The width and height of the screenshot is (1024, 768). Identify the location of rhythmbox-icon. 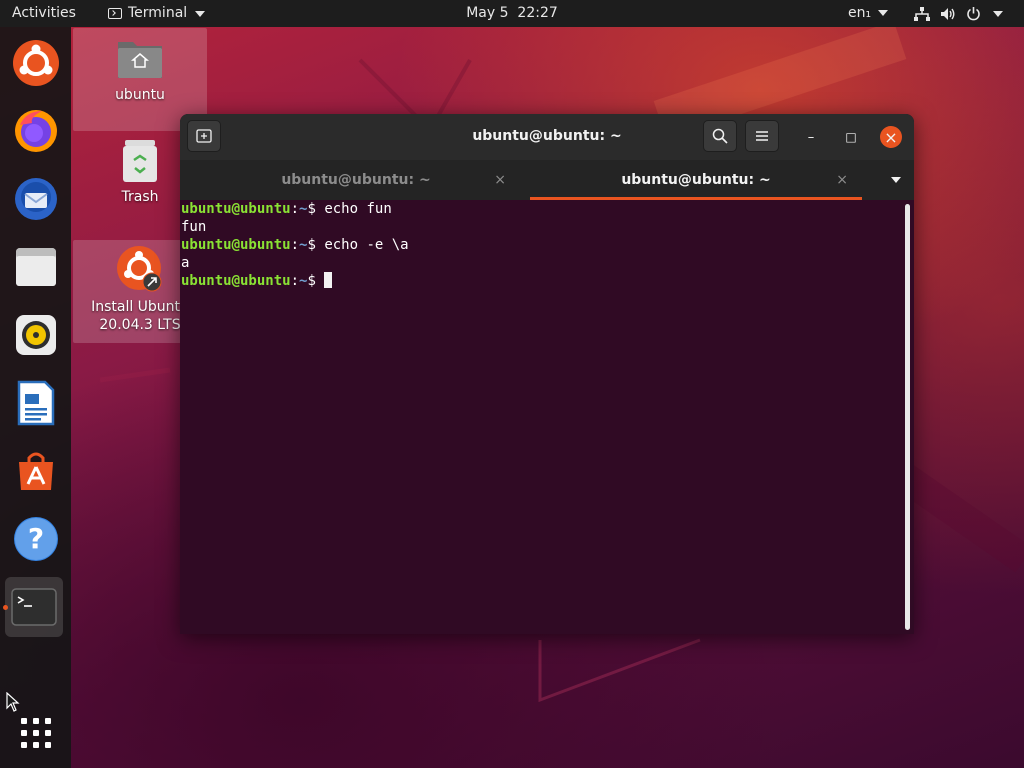
(36, 335).